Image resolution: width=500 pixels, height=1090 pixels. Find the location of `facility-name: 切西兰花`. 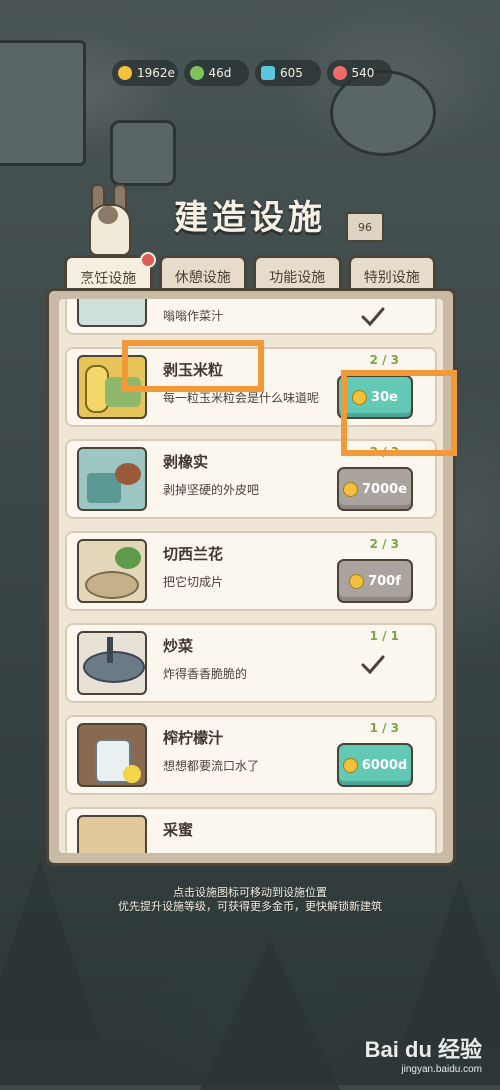

facility-name: 切西兰花 is located at coordinates (193, 554).